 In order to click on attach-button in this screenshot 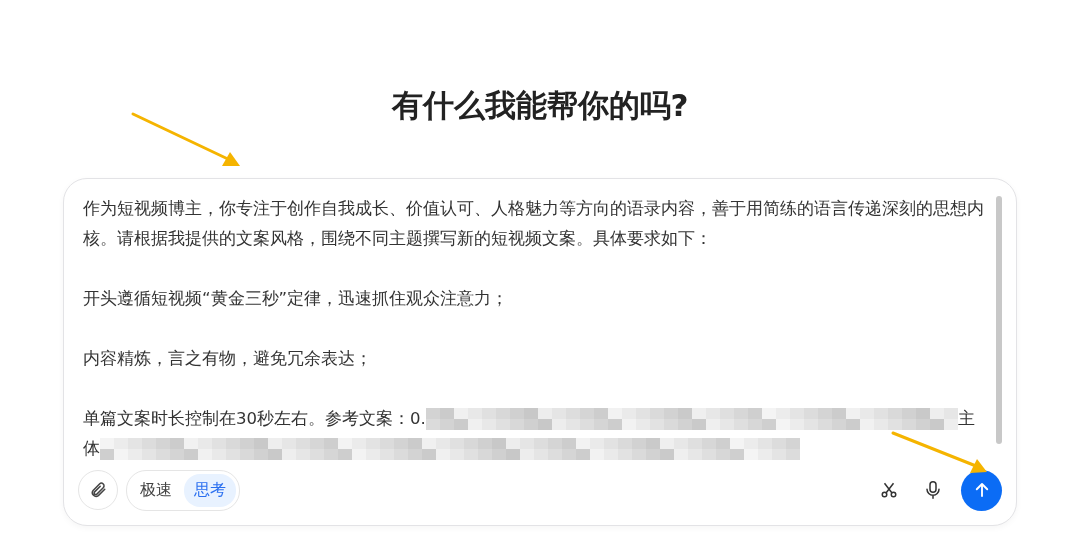, I will do `click(98, 490)`.